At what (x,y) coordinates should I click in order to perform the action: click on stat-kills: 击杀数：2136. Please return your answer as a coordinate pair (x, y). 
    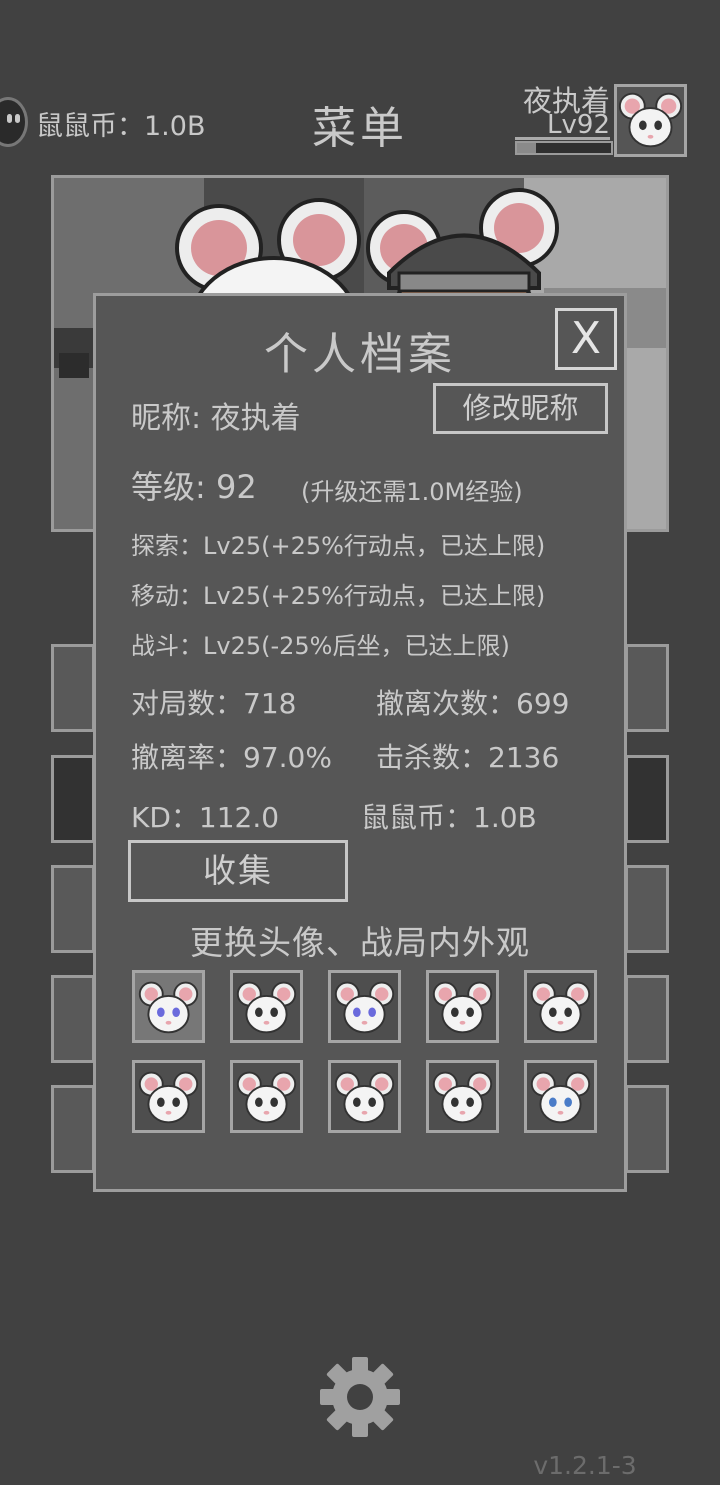
    Looking at the image, I should click on (468, 757).